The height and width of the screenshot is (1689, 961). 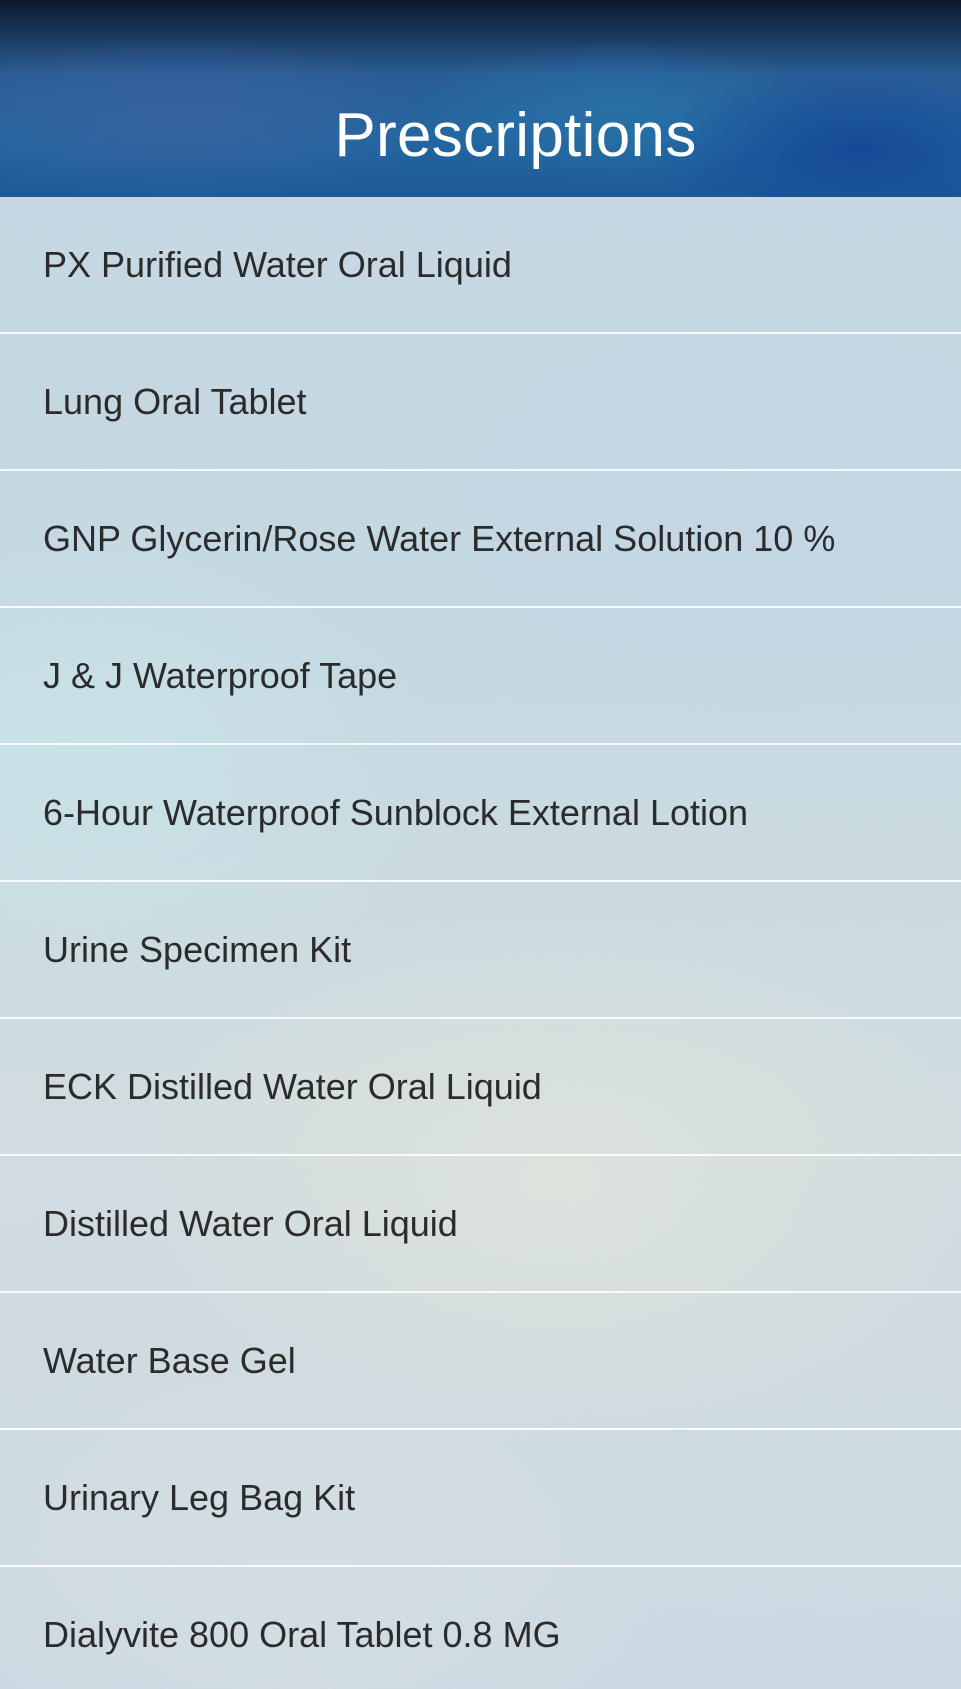 I want to click on list-item: Lung Oral Tablet, so click(x=480, y=402).